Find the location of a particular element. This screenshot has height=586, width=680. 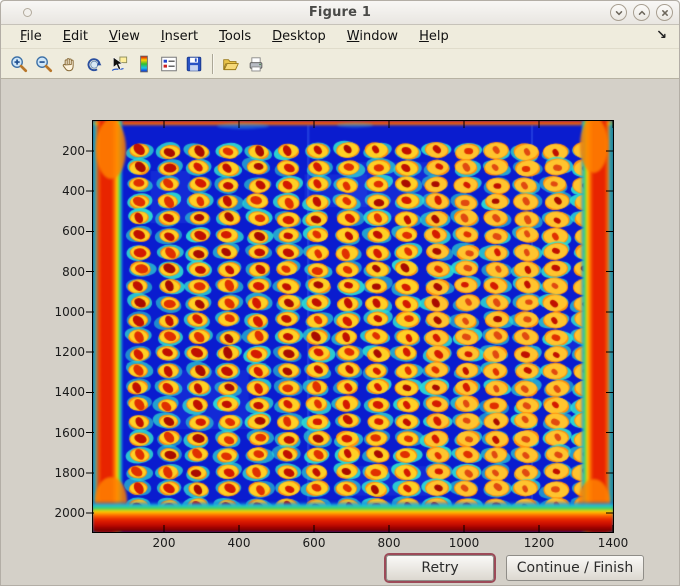

chevron-down-icon is located at coordinates (619, 13).